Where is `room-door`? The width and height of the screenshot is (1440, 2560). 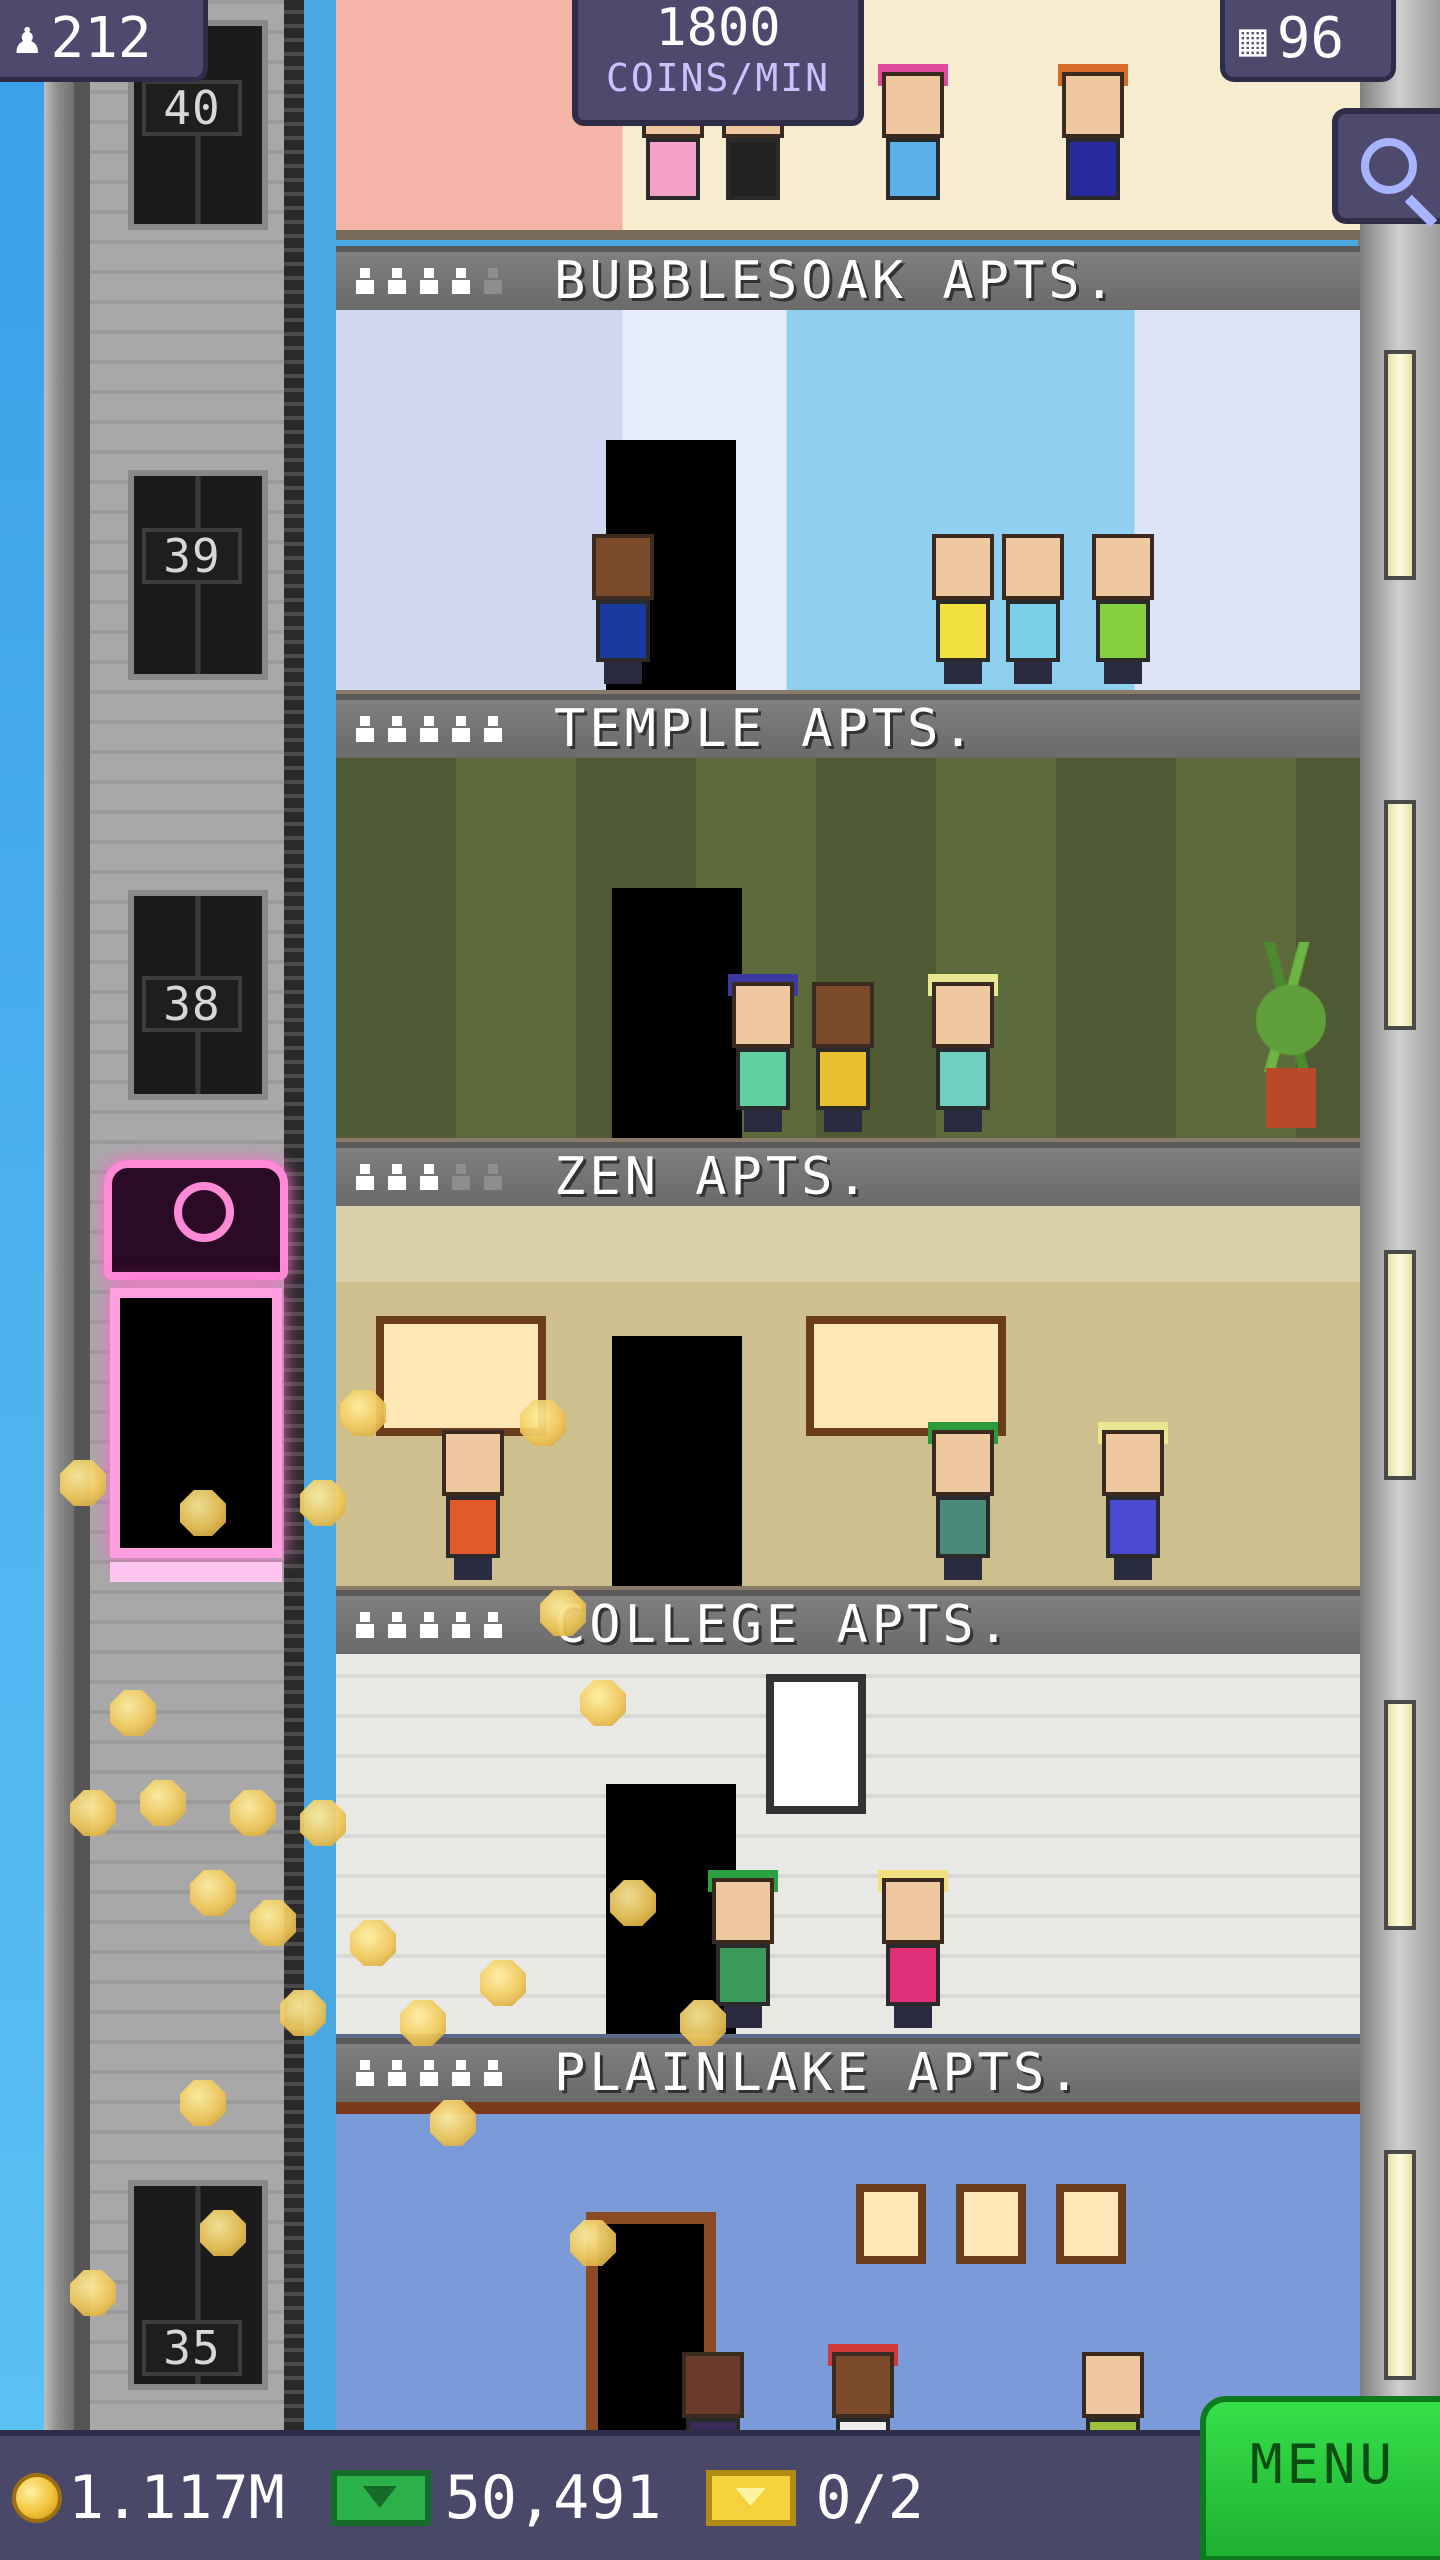
room-door is located at coordinates (677, 1013).